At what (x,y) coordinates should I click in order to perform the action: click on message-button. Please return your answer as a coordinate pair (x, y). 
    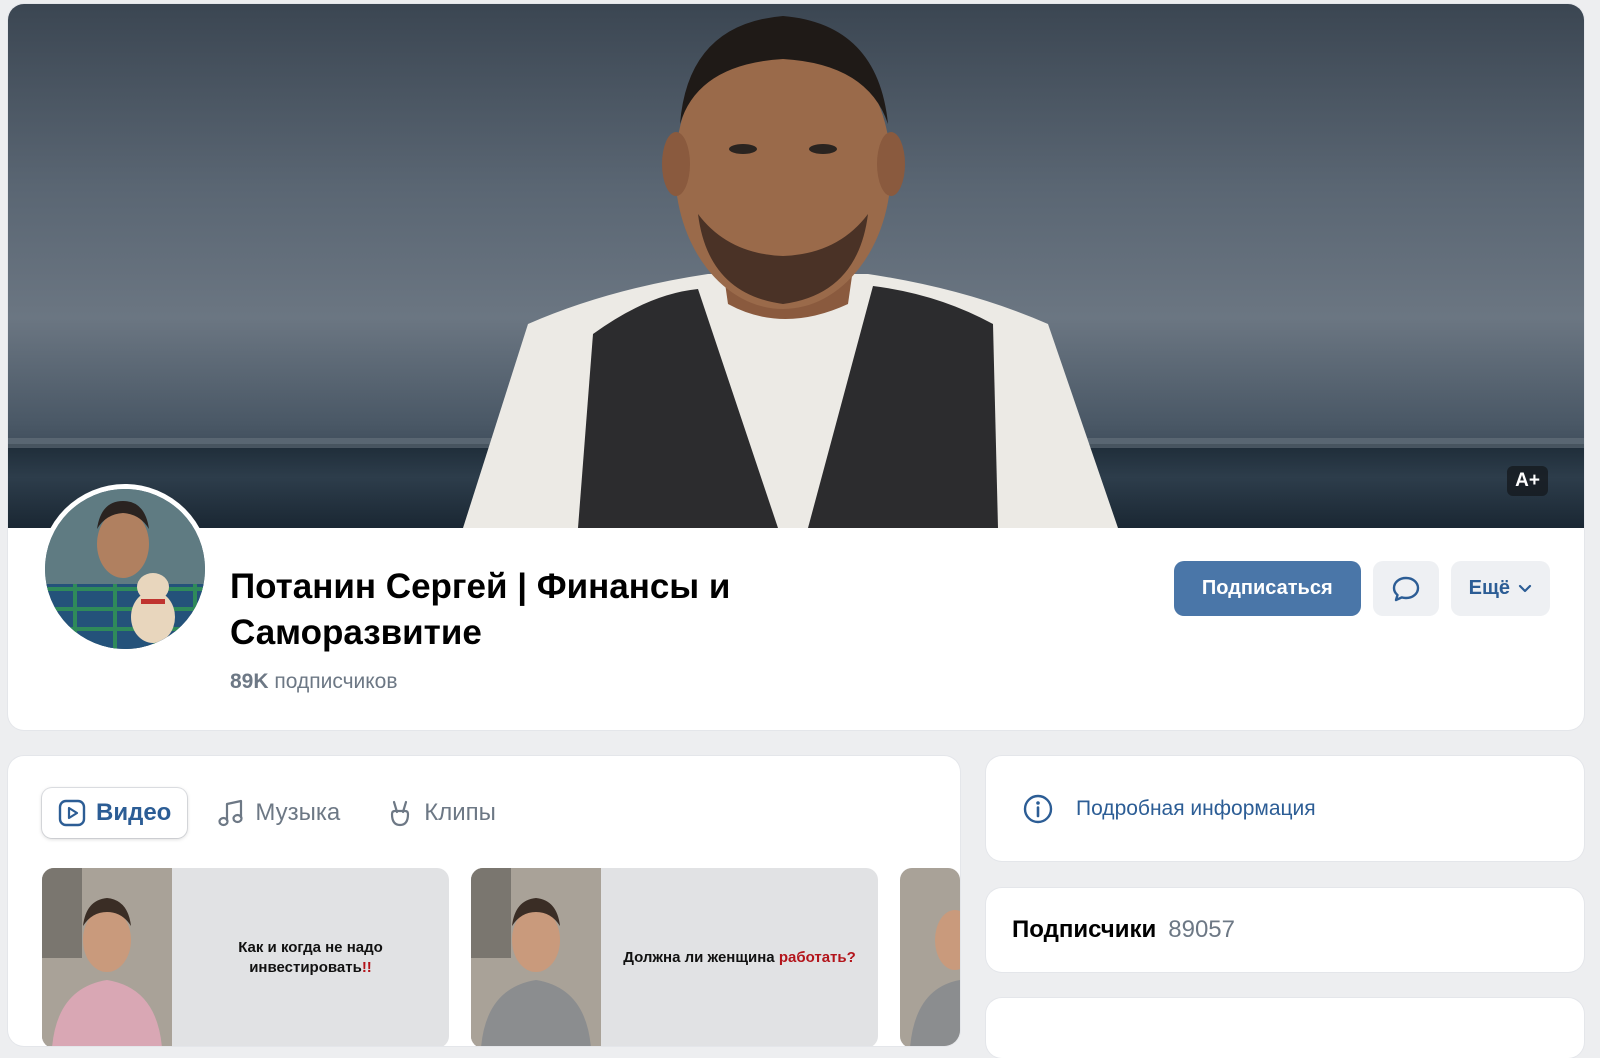
    Looking at the image, I should click on (1405, 588).